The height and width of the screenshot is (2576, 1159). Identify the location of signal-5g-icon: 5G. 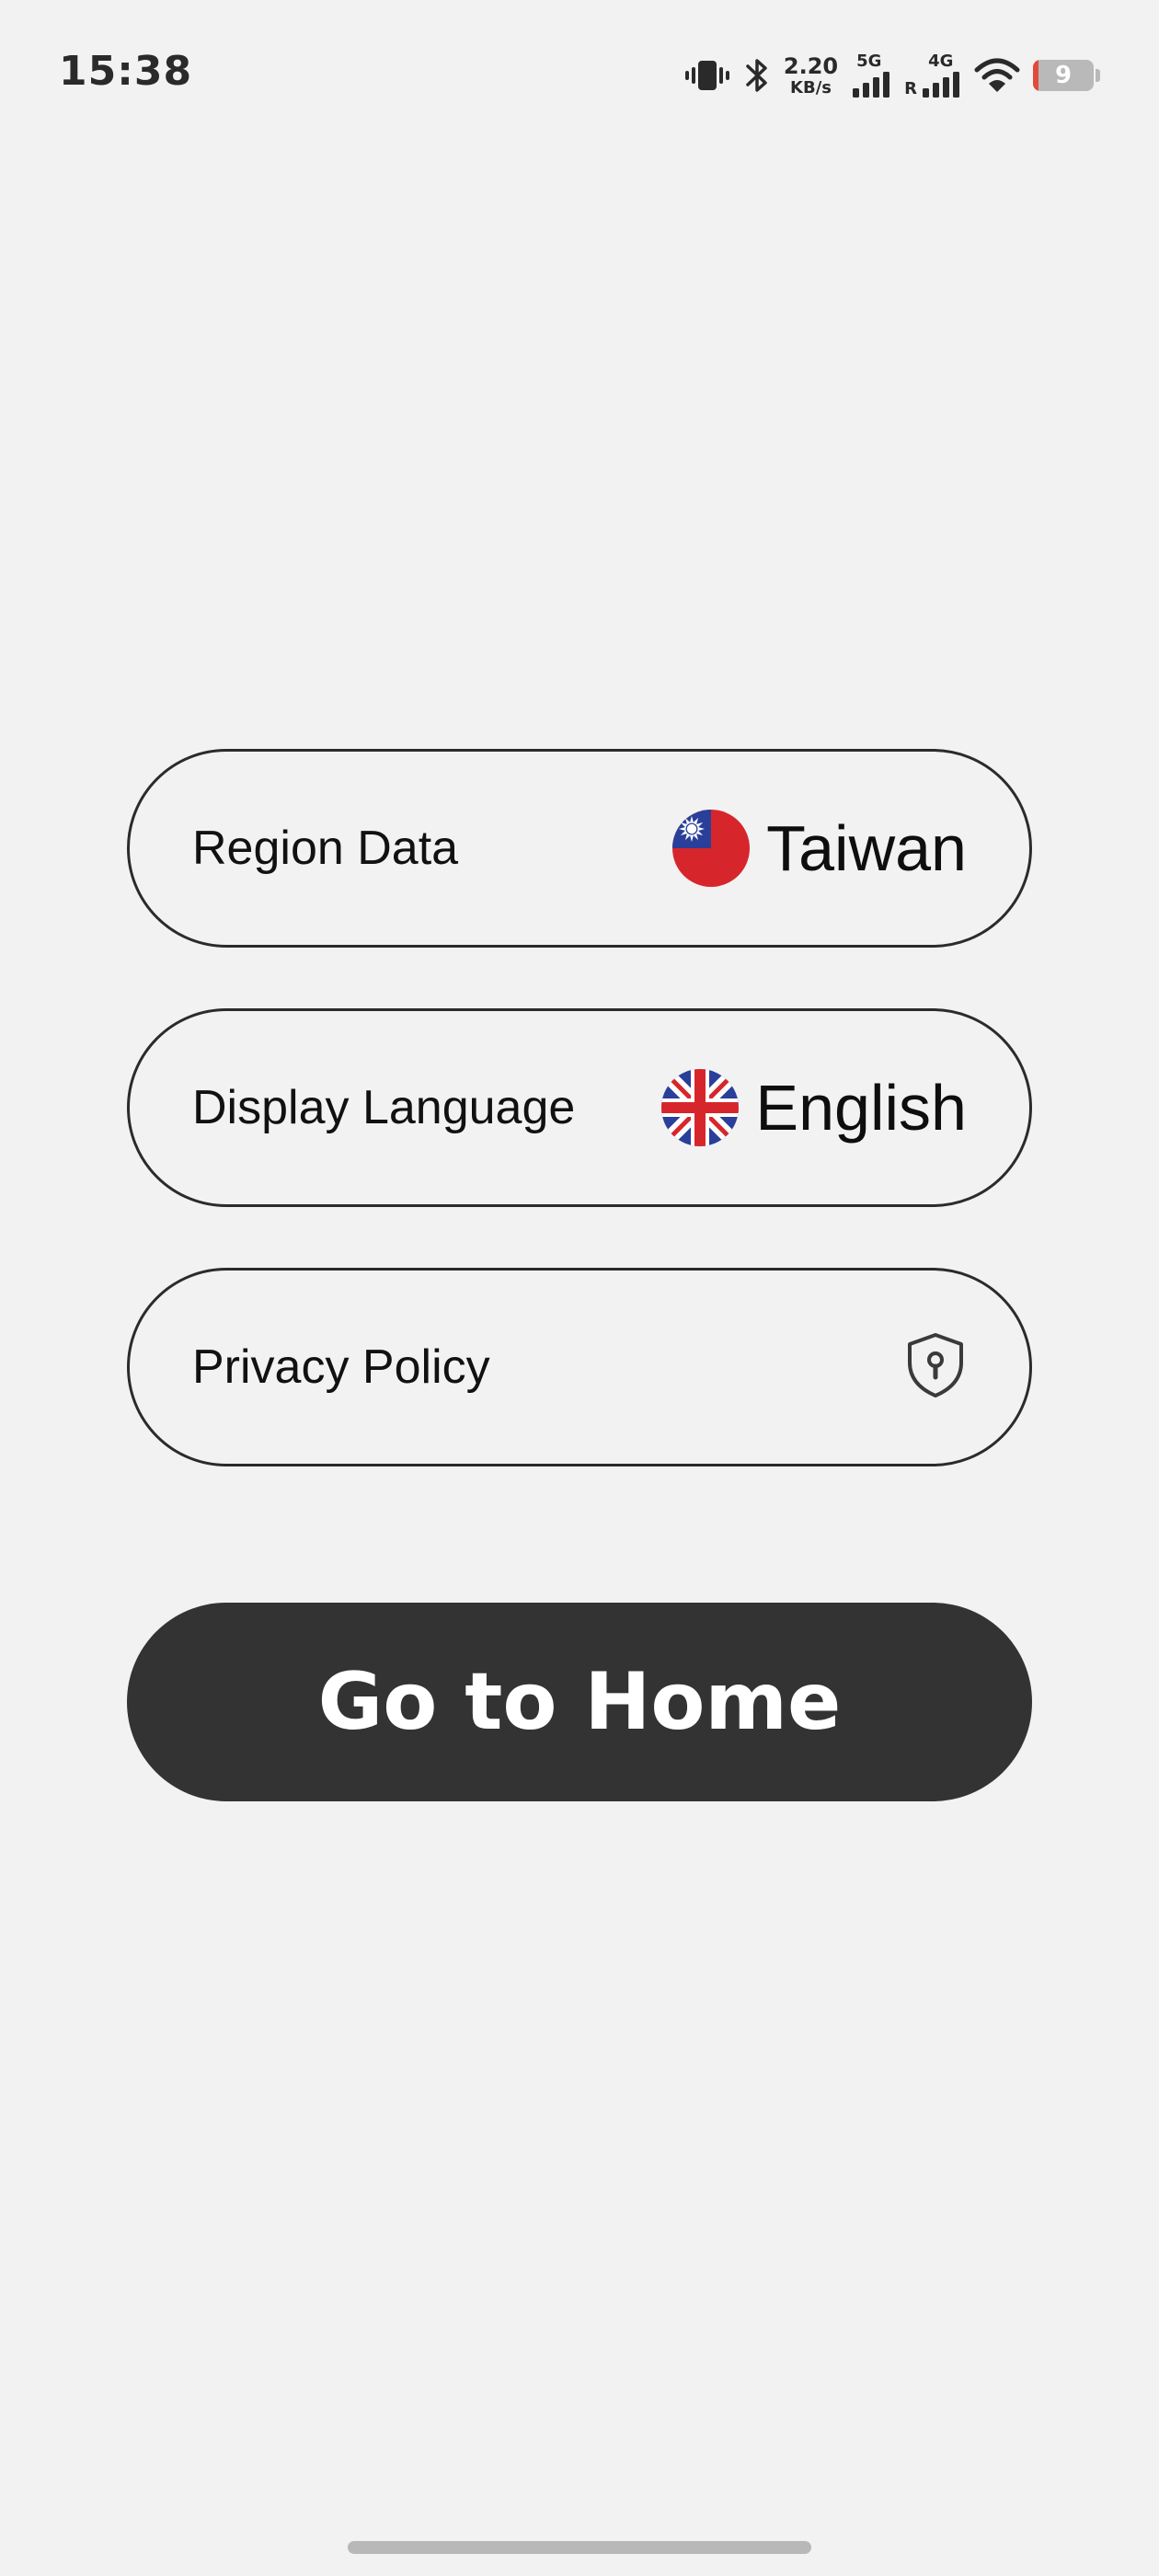
(871, 75).